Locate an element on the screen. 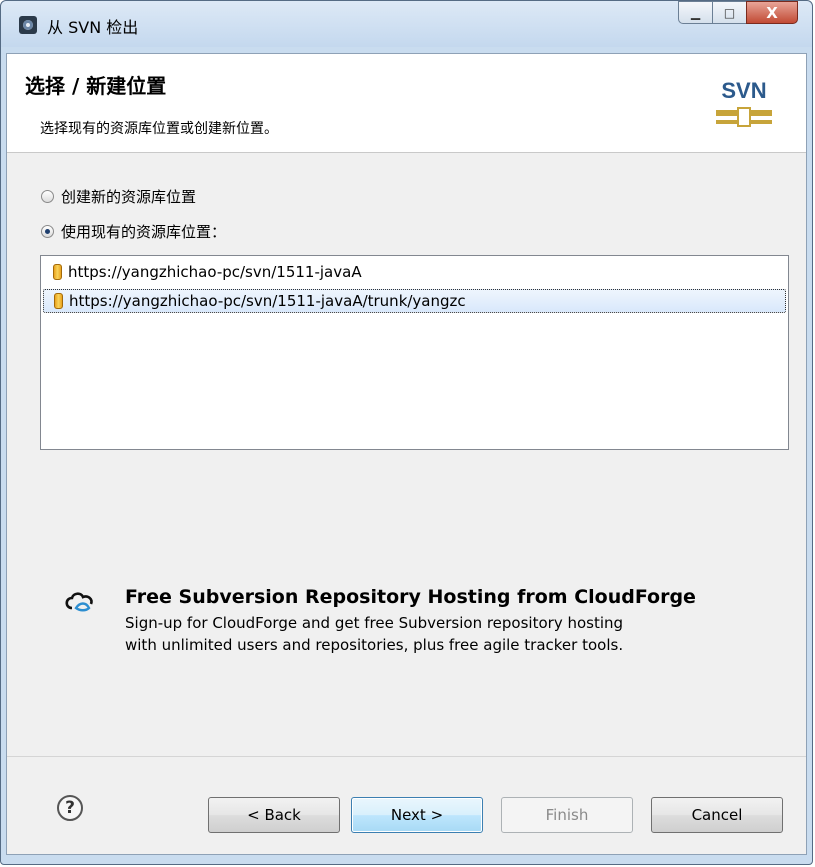 The width and height of the screenshot is (815, 867). back-button-label: < Back is located at coordinates (274, 815).